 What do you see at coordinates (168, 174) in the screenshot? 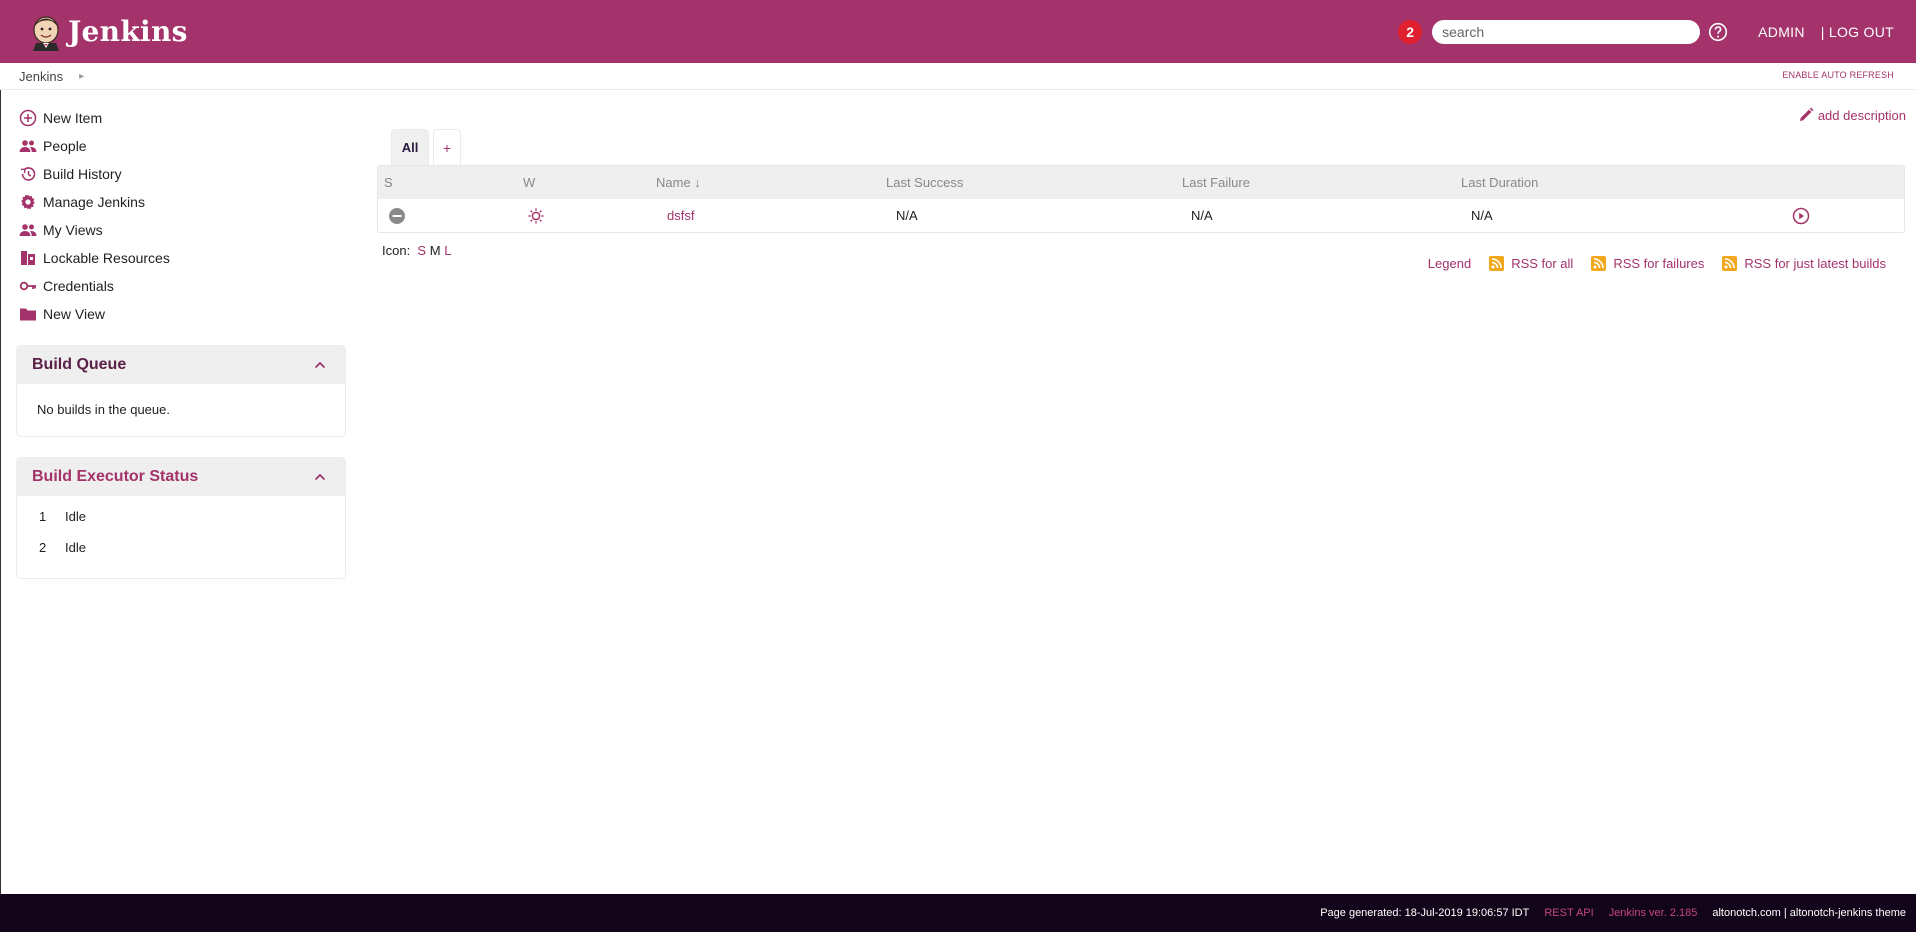
I see `sidebar-item-build-history: Build History` at bounding box center [168, 174].